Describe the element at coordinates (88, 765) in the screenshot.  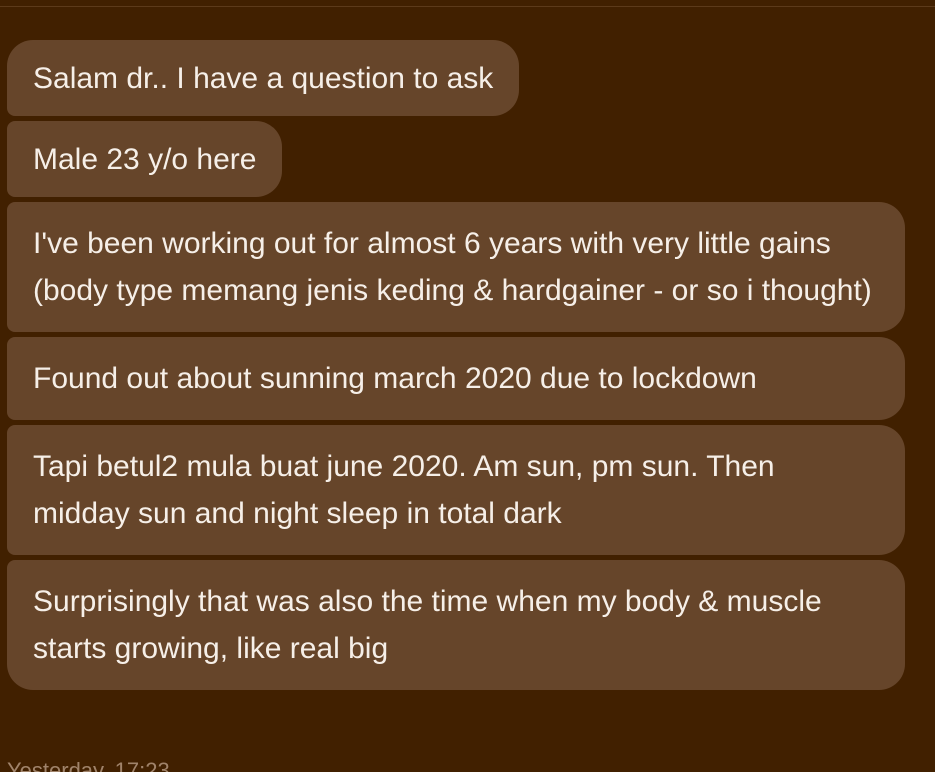
I see `message-timestamp: Yesterday, 17:23` at that location.